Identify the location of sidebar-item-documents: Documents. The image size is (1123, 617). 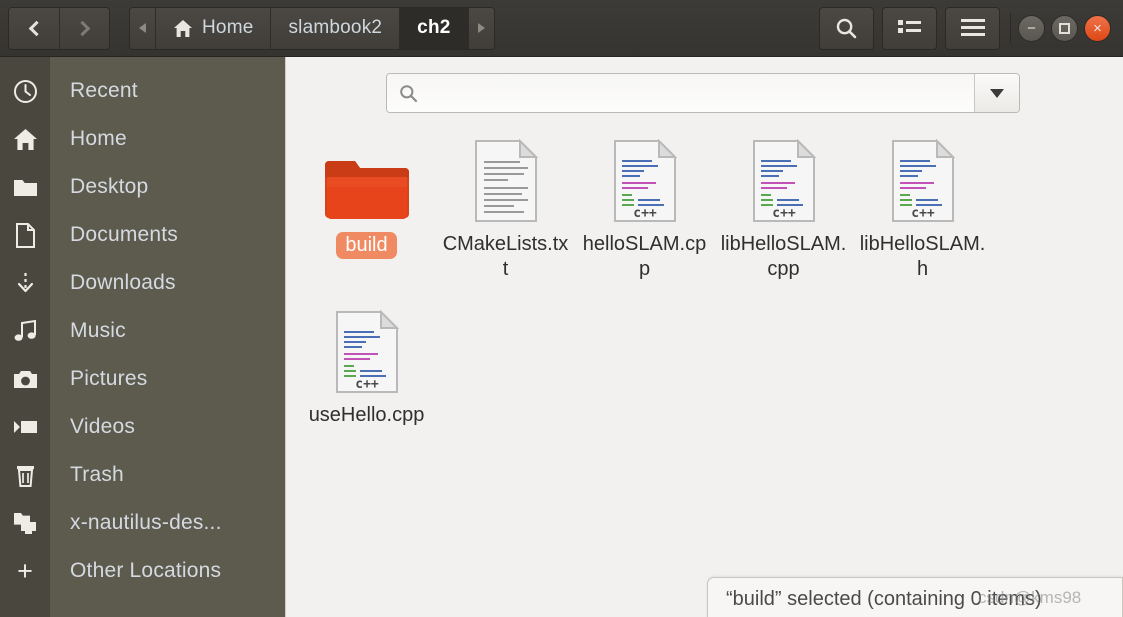
(142, 235).